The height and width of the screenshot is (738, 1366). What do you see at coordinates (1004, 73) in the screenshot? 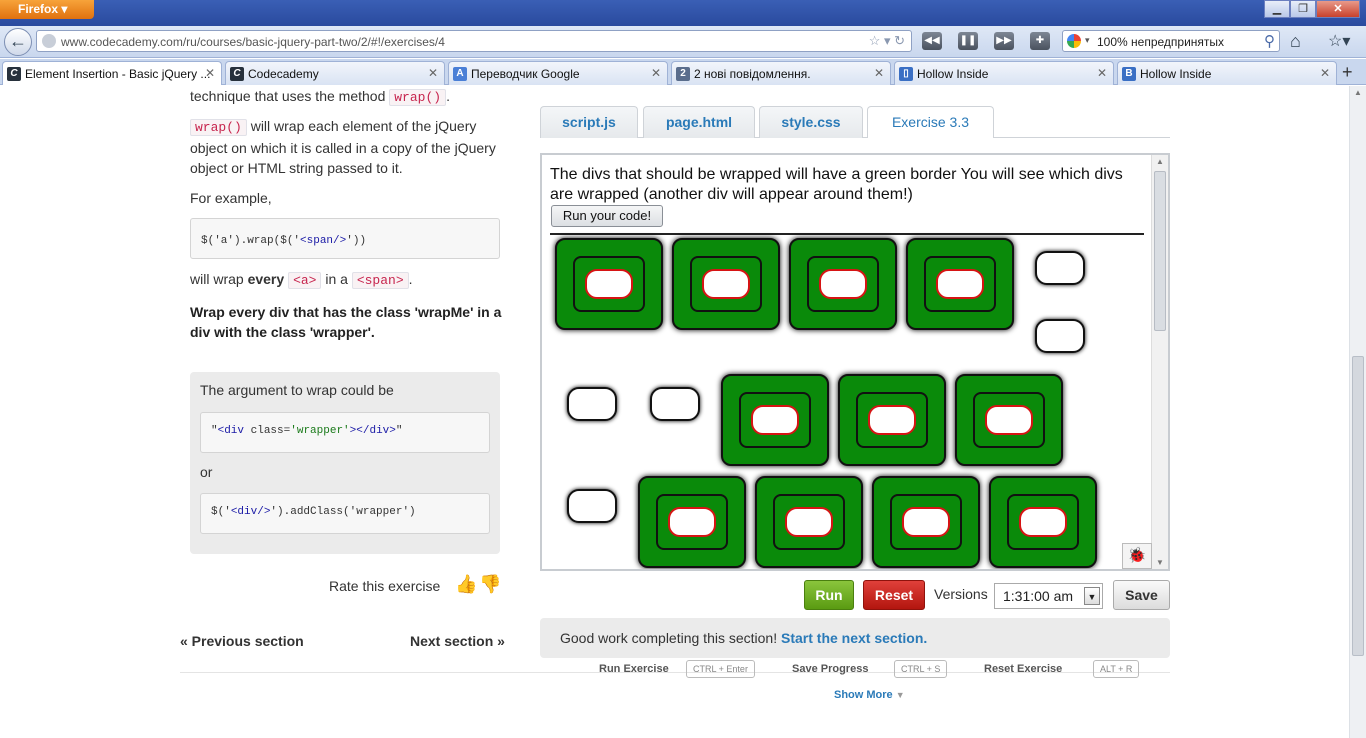
I see `browser-tab: ▯ Hollow Inside ✕` at bounding box center [1004, 73].